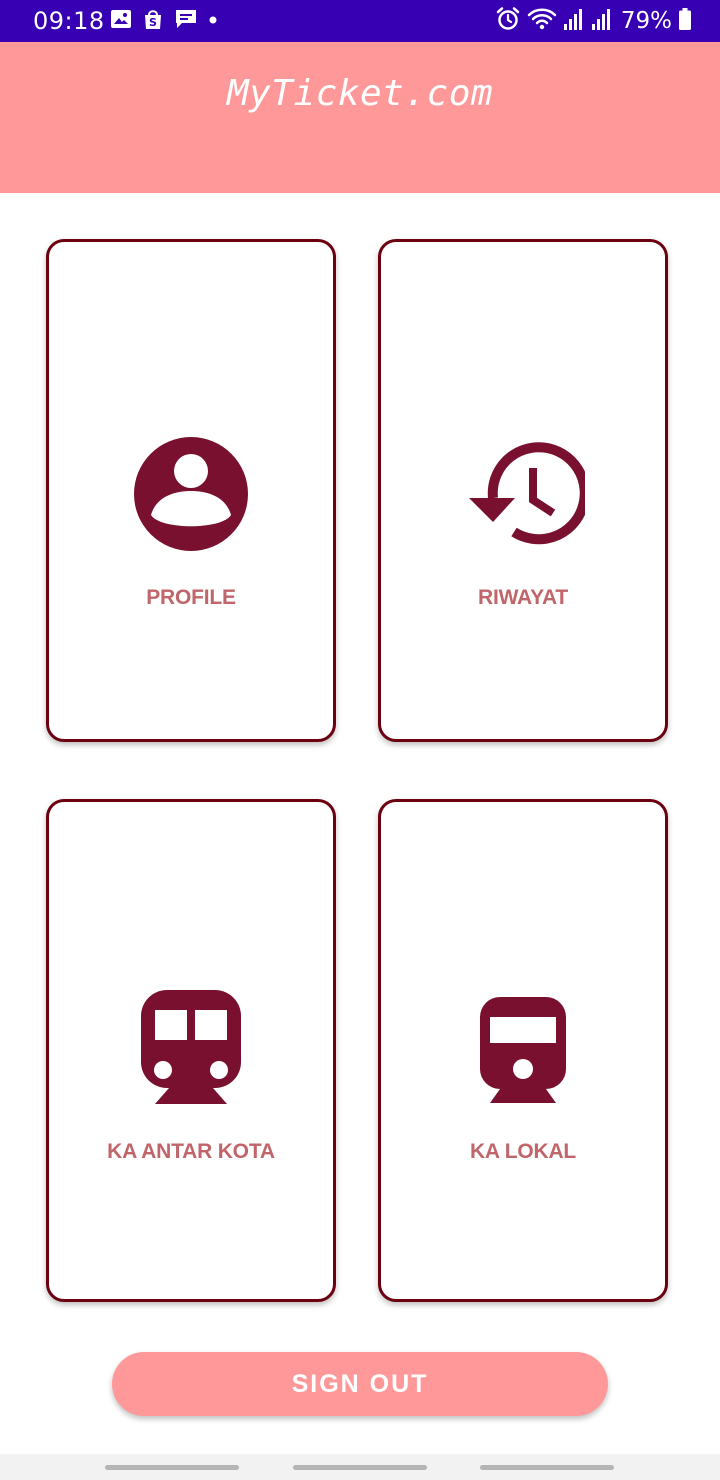  Describe the element at coordinates (523, 1151) in the screenshot. I see `ka-lokal-label: KA LOKAL` at that location.